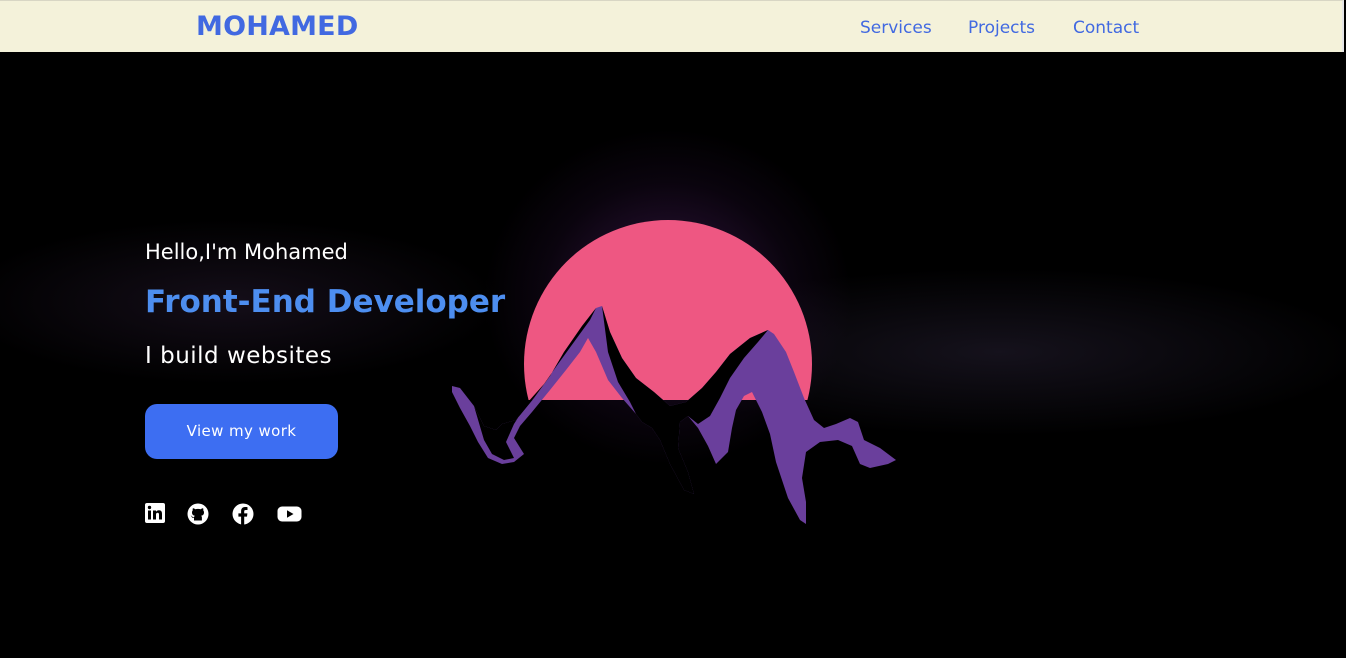 The image size is (1346, 658). What do you see at coordinates (325, 302) in the screenshot?
I see `hero-role-title: Front-End Developer` at bounding box center [325, 302].